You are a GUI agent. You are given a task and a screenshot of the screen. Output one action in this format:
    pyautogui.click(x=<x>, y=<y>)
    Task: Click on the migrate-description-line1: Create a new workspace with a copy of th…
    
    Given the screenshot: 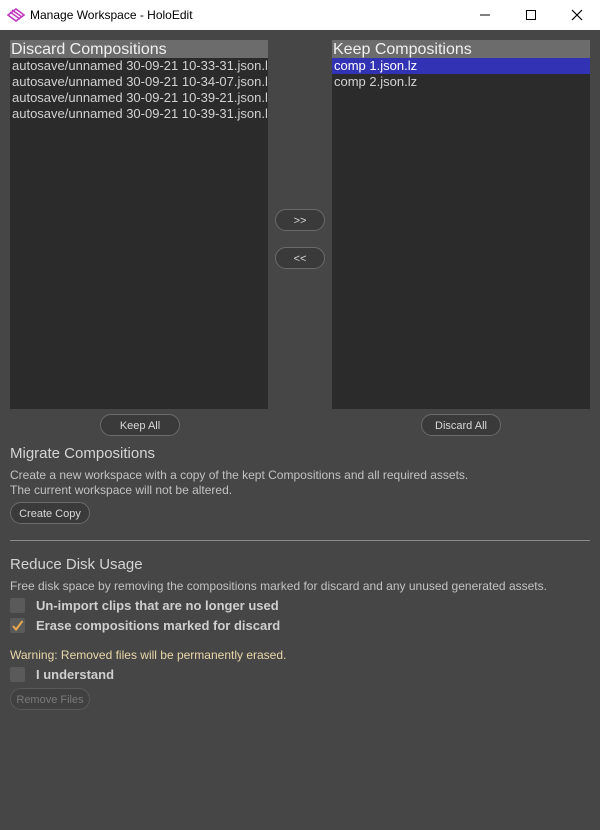 What is the action you would take?
    pyautogui.click(x=239, y=475)
    